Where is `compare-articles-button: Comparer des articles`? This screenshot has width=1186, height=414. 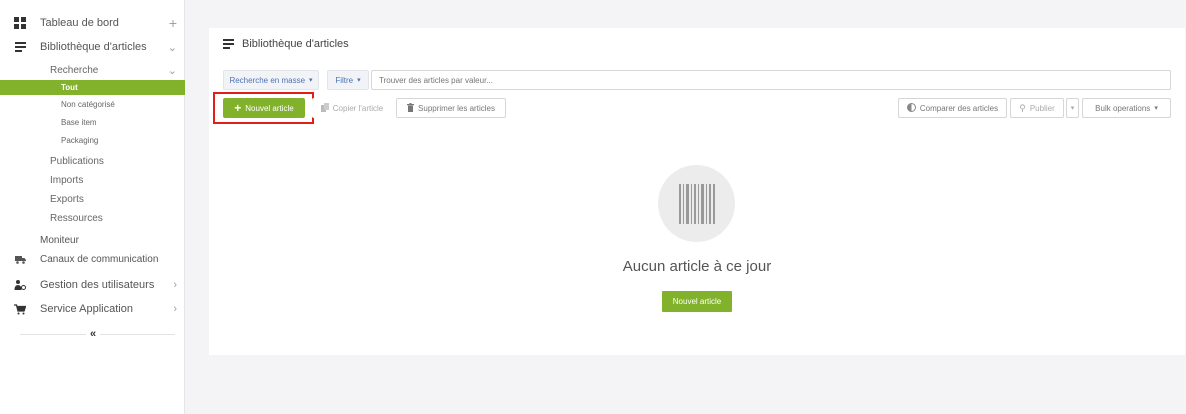
compare-articles-button: Comparer des articles is located at coordinates (952, 108).